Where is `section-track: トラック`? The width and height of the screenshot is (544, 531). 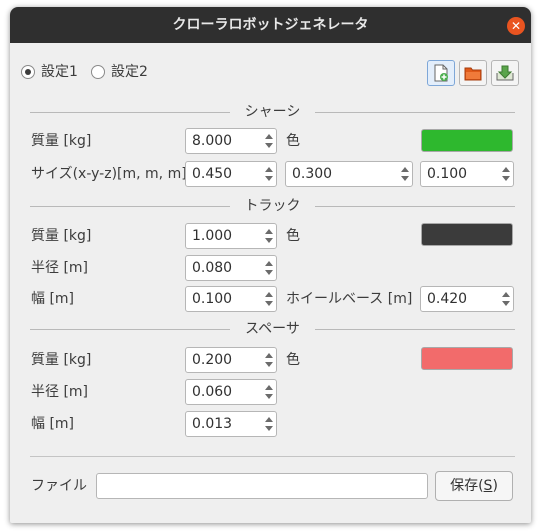
section-track: トラック is located at coordinates (272, 206).